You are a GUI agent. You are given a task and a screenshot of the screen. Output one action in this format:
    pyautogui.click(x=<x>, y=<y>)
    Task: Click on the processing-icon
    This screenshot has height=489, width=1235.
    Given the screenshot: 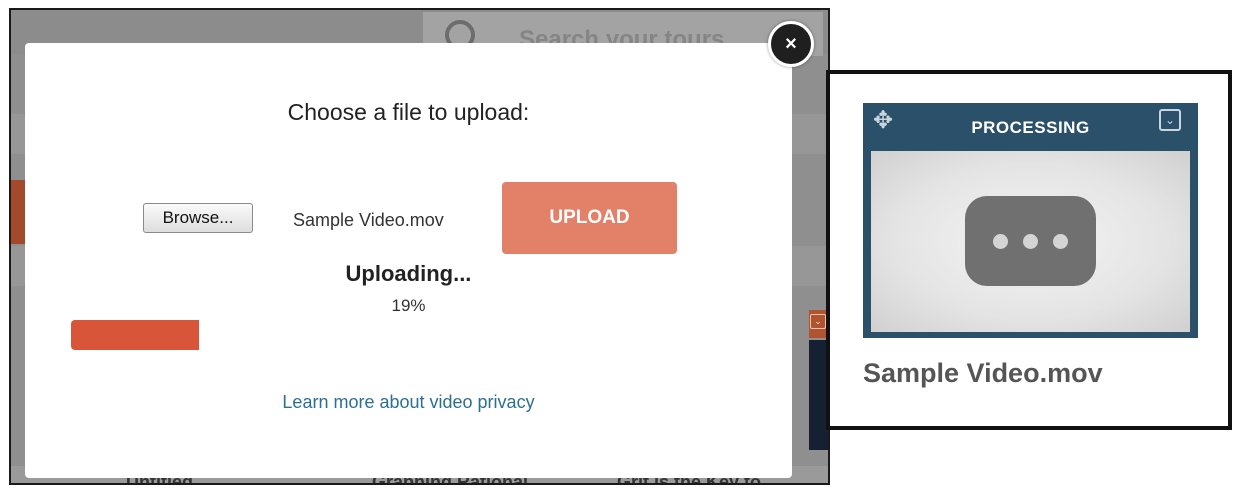 What is the action you would take?
    pyautogui.click(x=1030, y=241)
    